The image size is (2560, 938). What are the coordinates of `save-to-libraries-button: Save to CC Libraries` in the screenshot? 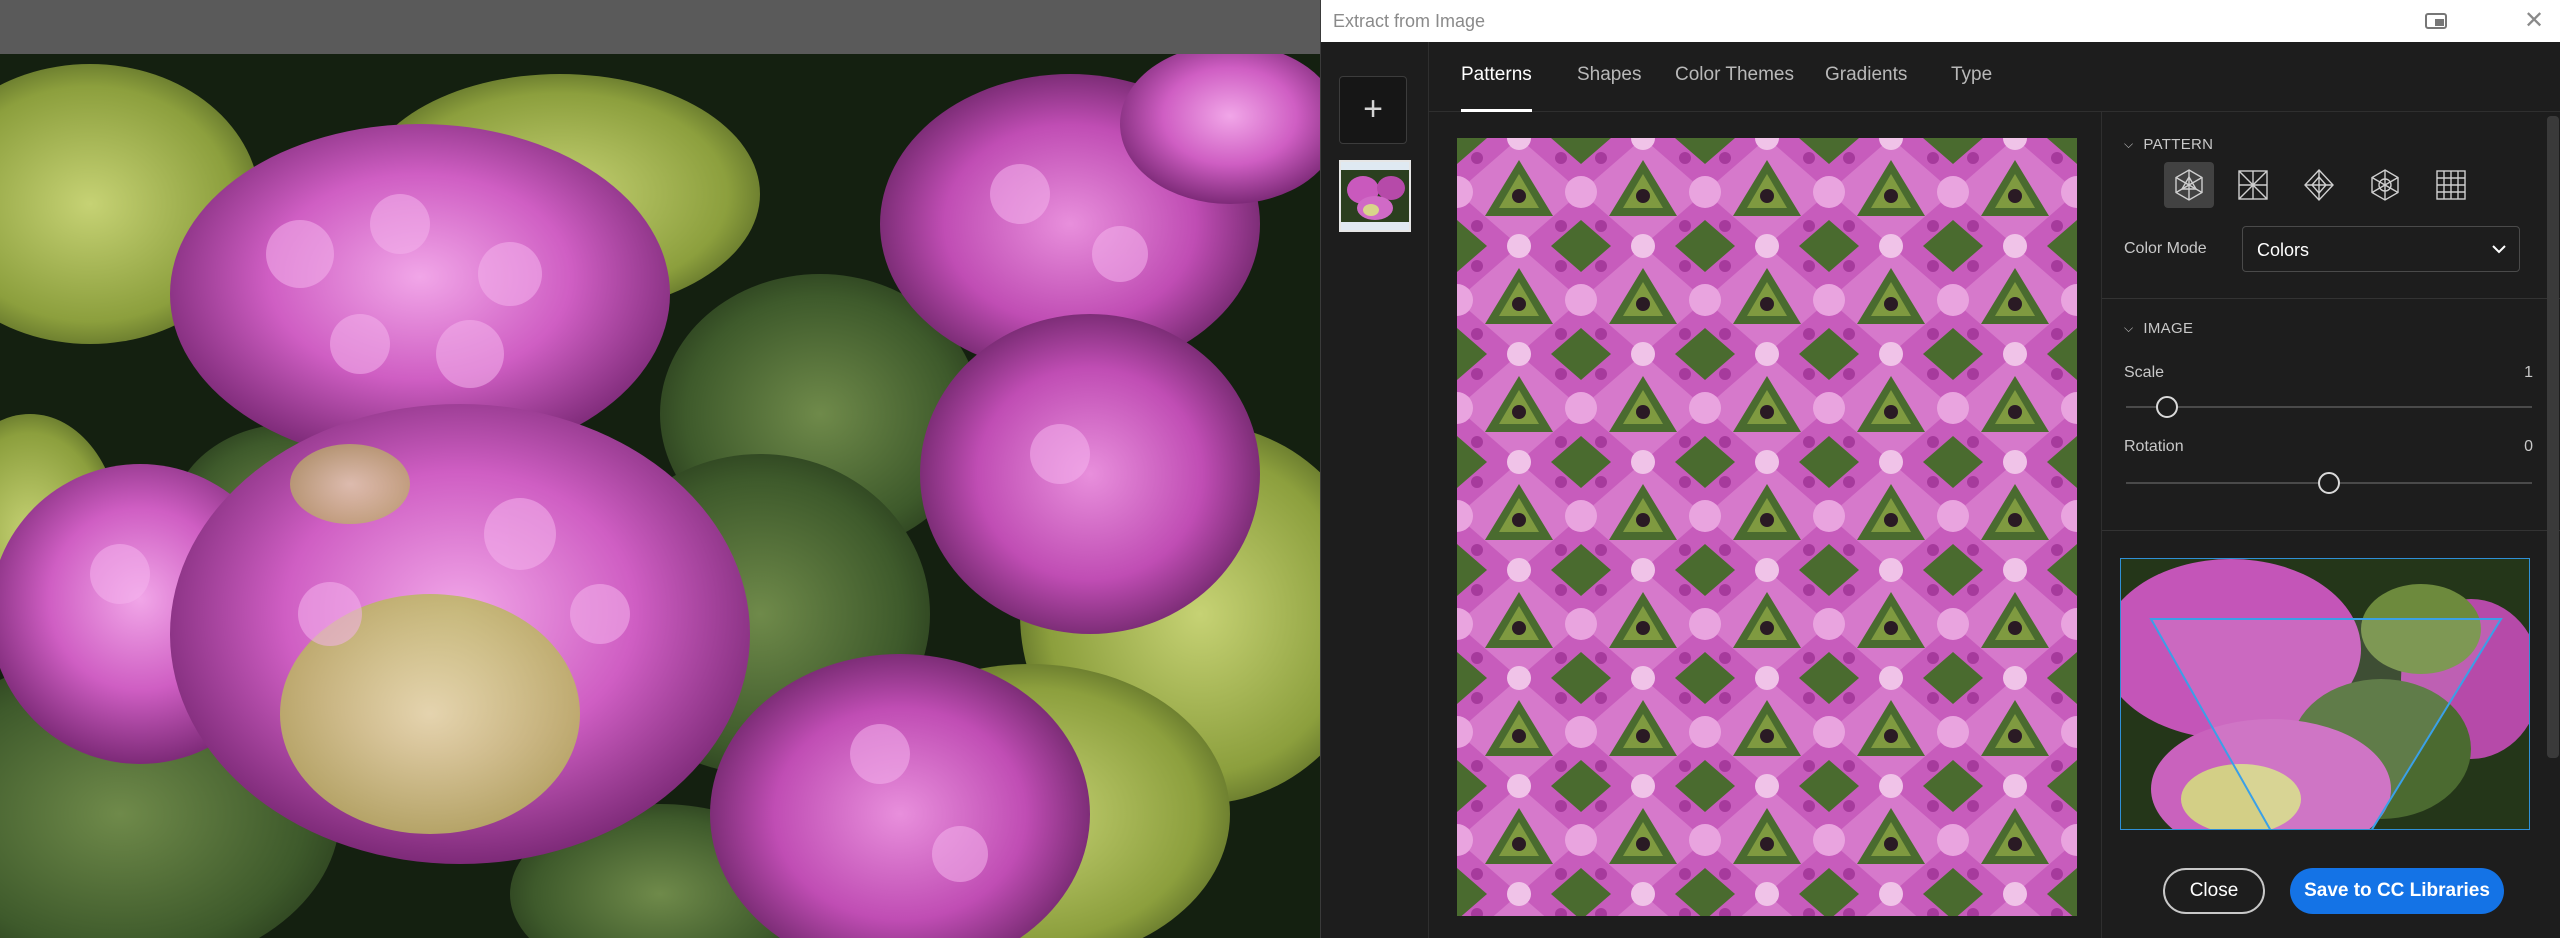 It's located at (2397, 891).